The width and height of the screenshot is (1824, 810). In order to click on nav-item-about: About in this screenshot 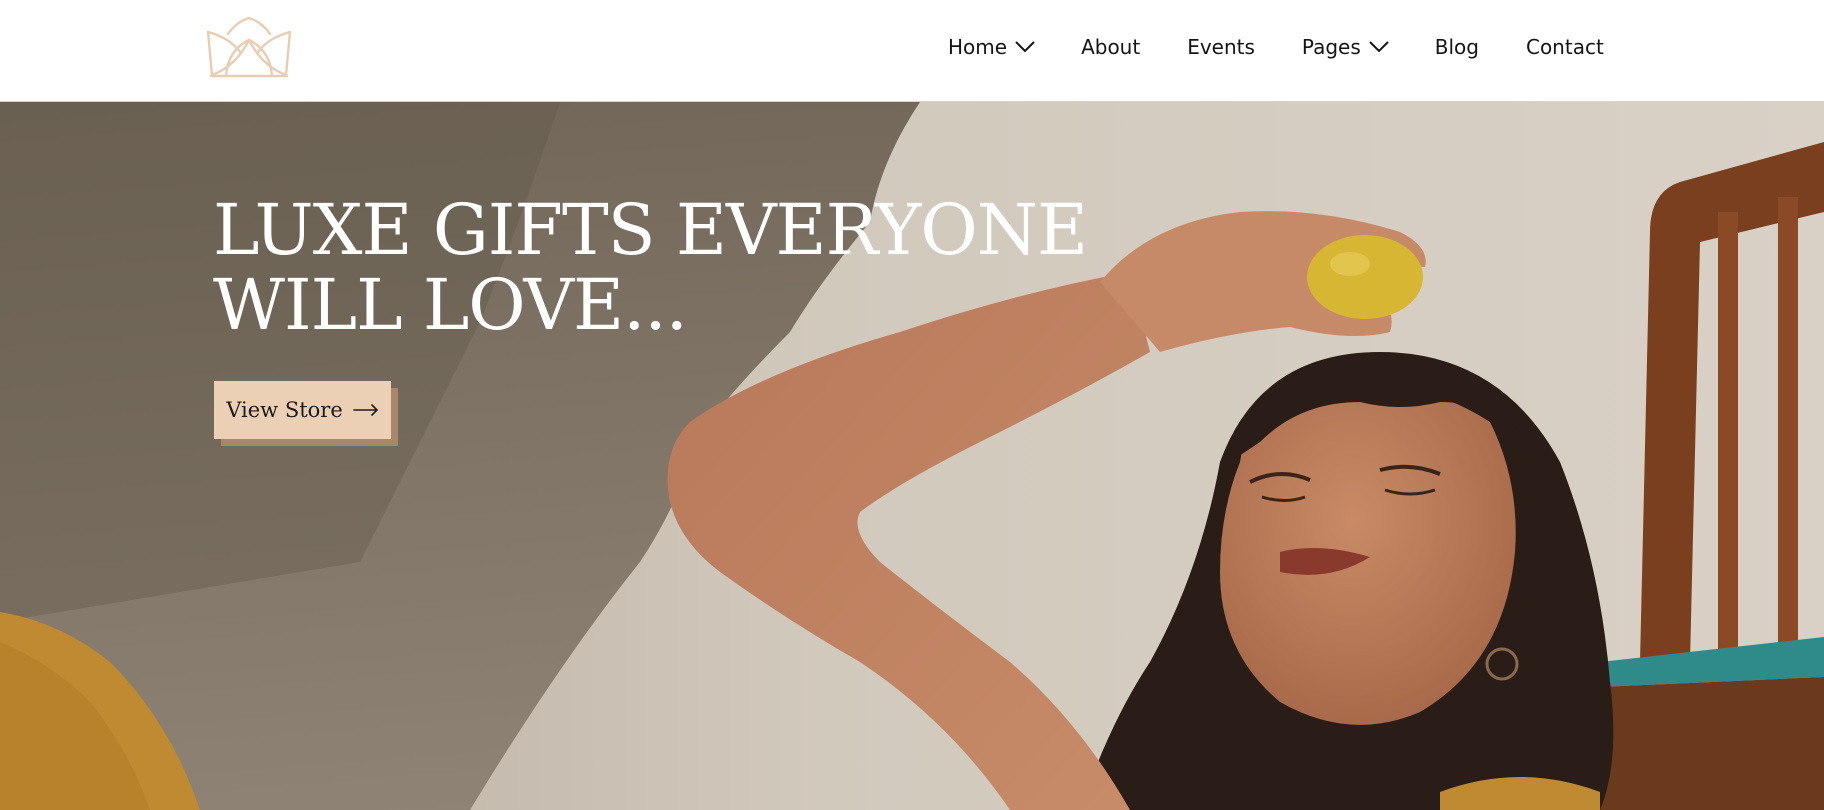, I will do `click(1110, 47)`.